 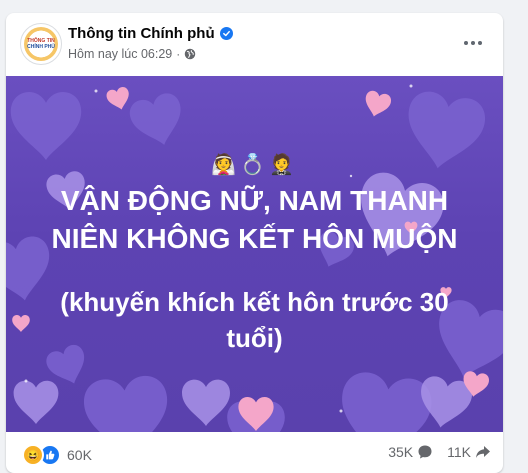 What do you see at coordinates (79, 455) in the screenshot?
I see `reaction-count: 60K` at bounding box center [79, 455].